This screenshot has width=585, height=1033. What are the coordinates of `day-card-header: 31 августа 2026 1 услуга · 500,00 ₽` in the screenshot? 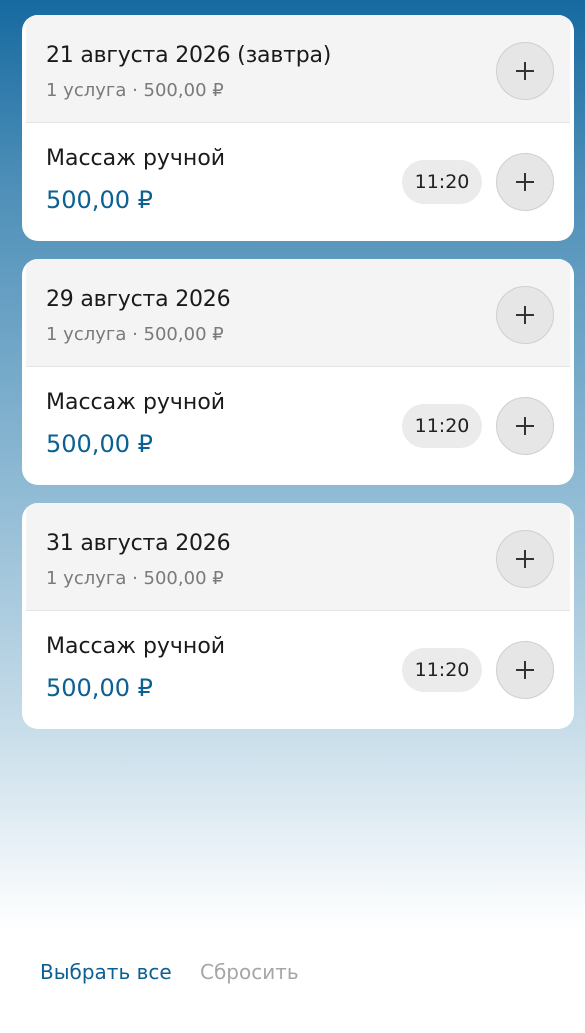 It's located at (298, 557).